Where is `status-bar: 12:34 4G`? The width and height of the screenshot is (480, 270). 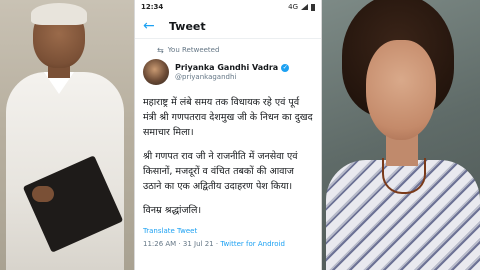 status-bar: 12:34 4G is located at coordinates (228, 7).